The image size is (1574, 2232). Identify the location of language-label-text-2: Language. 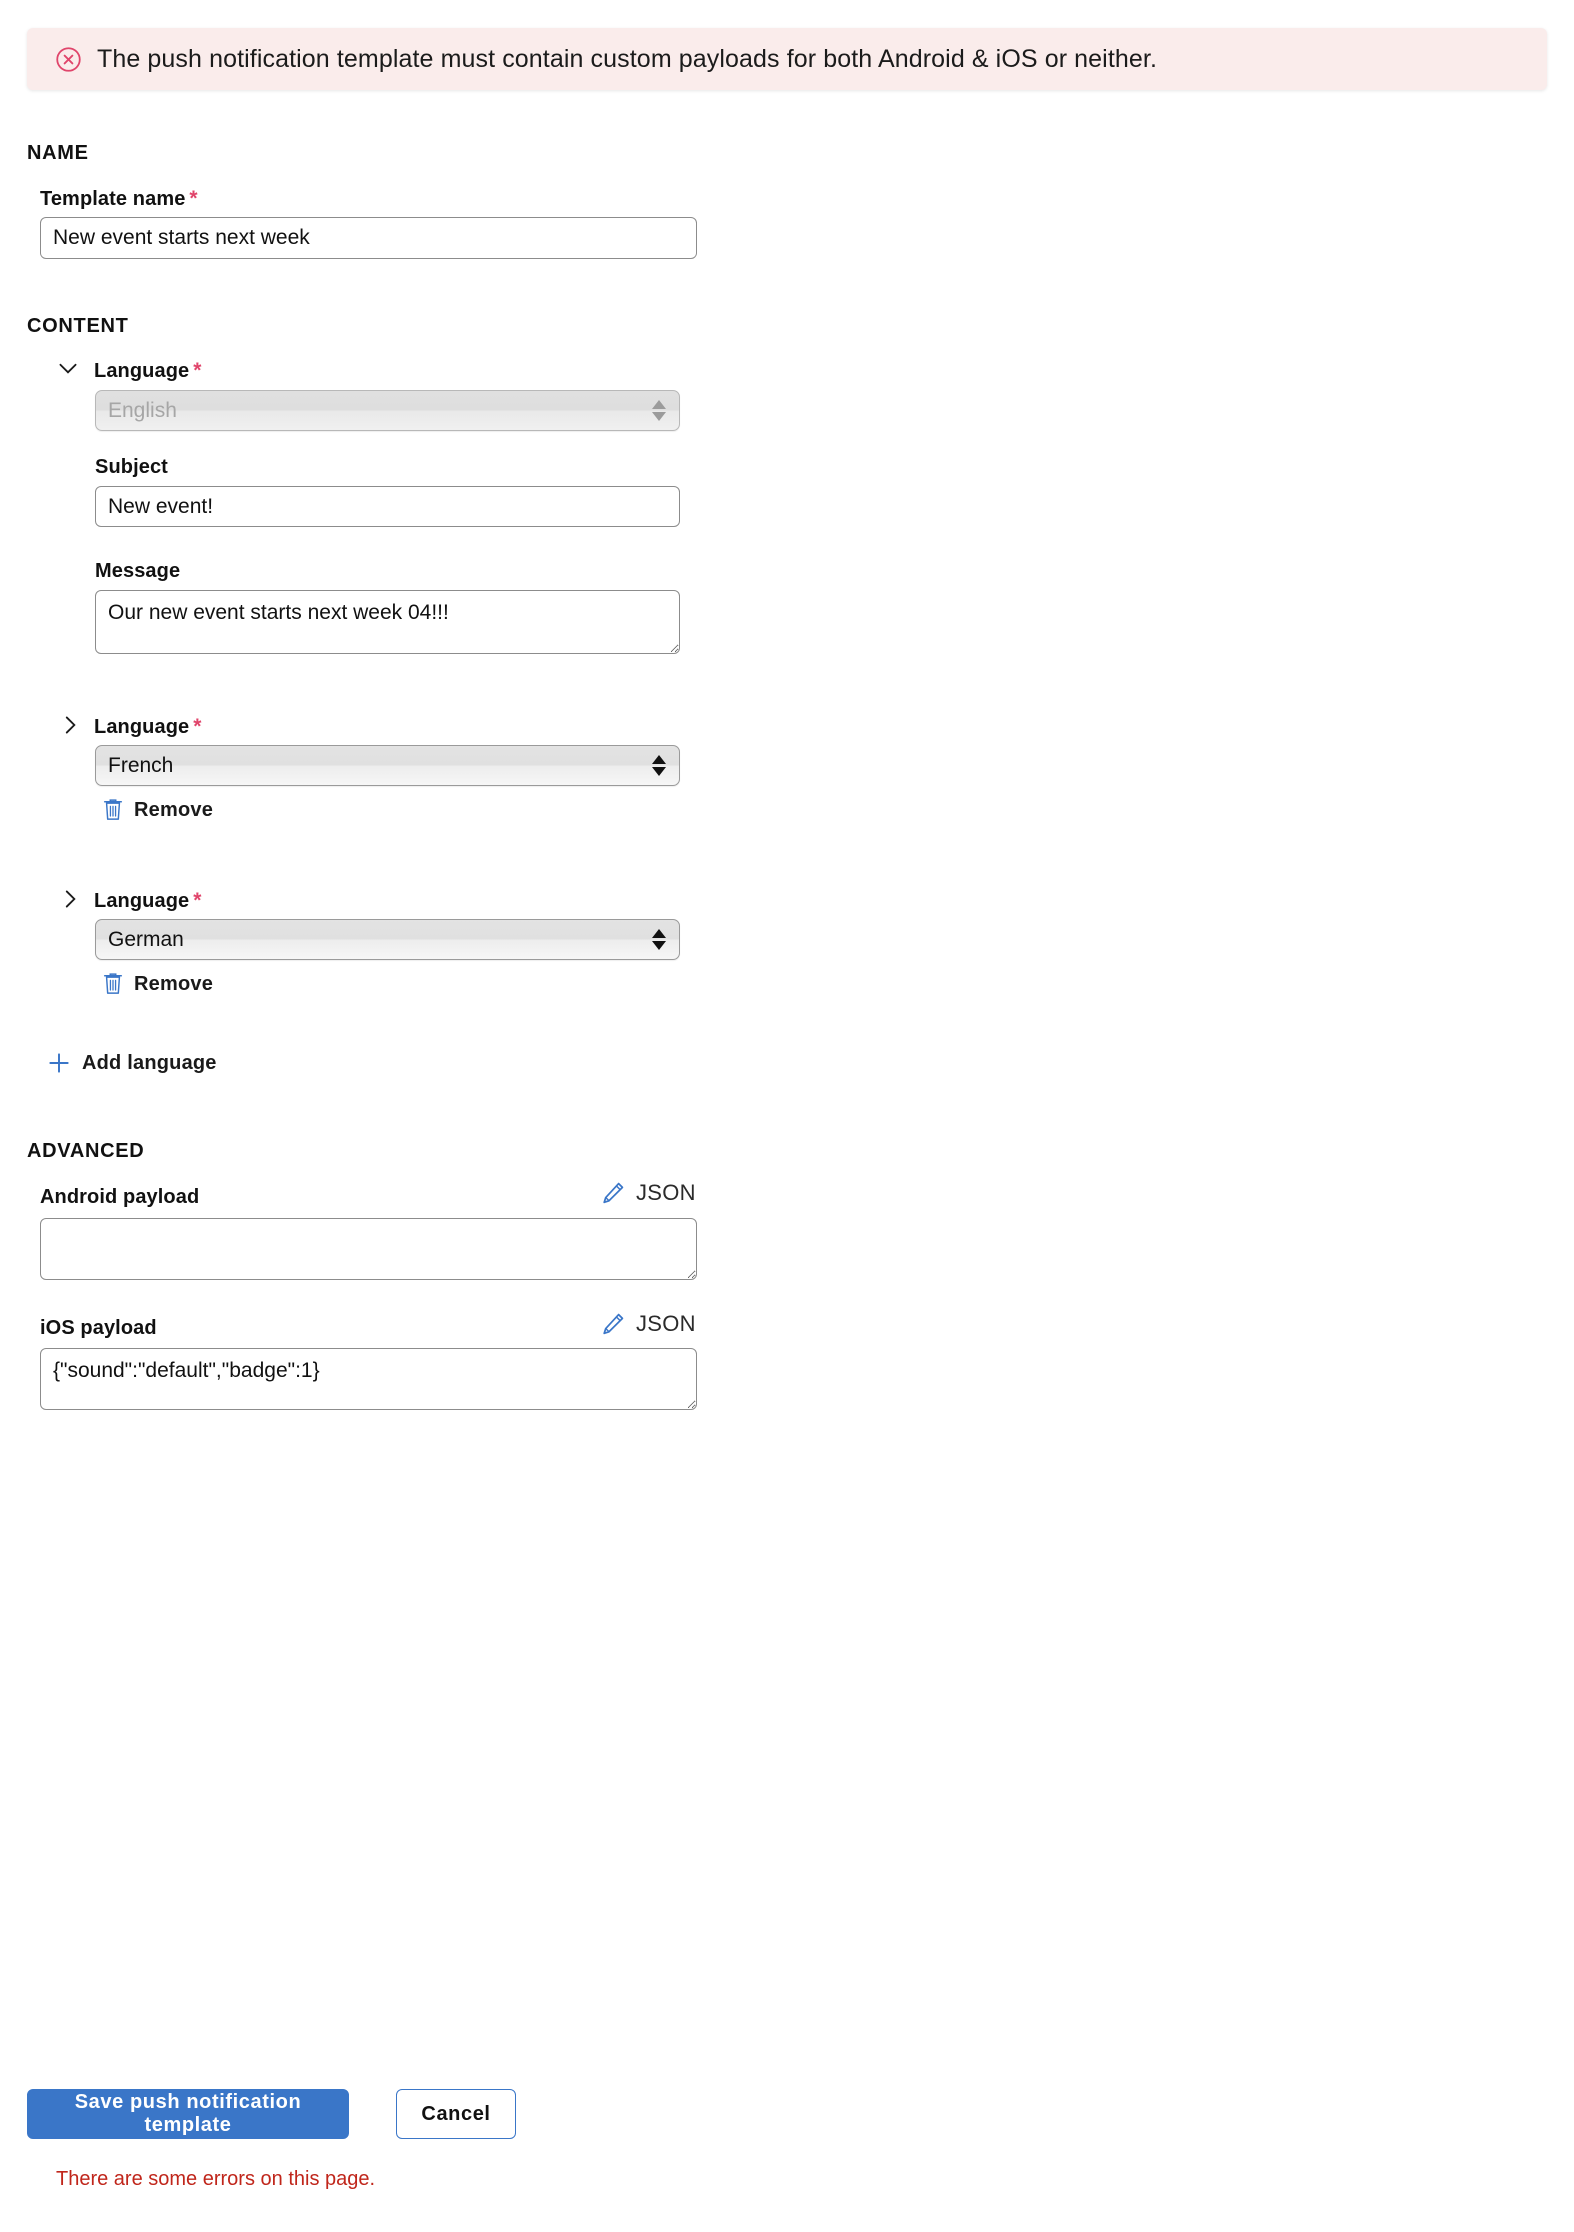
(142, 727).